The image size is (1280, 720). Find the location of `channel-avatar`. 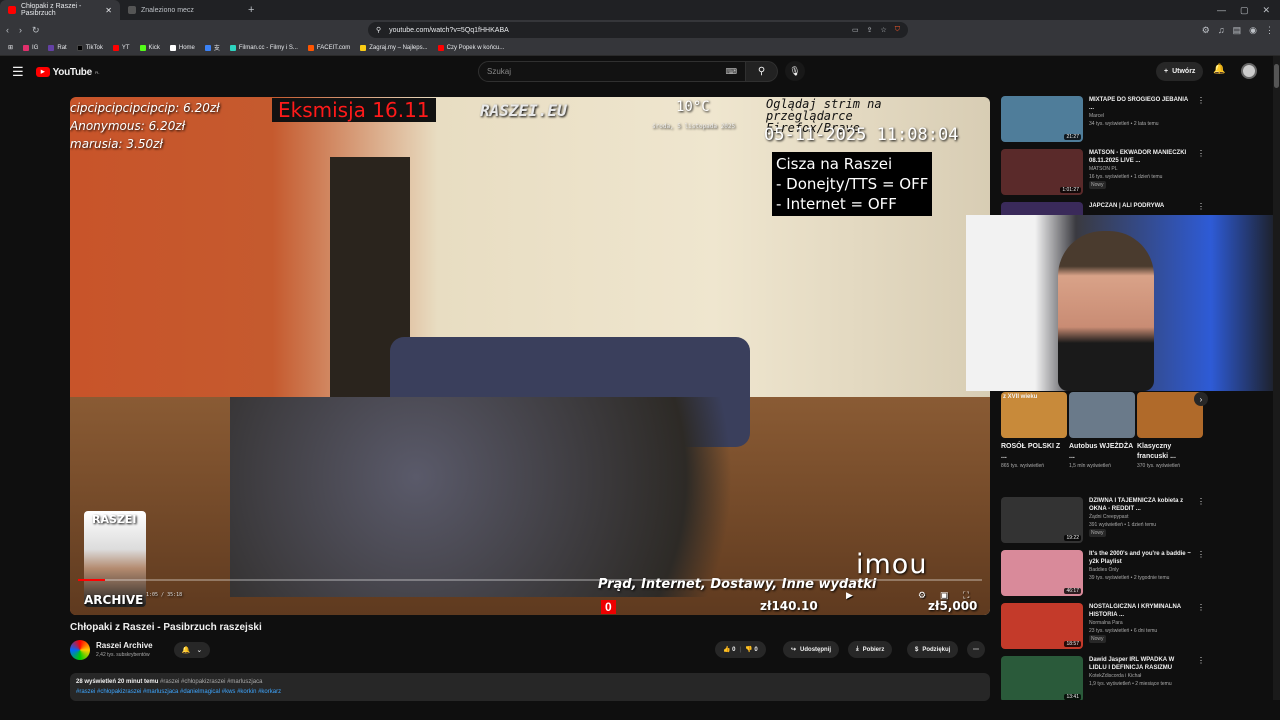

channel-avatar is located at coordinates (80, 650).